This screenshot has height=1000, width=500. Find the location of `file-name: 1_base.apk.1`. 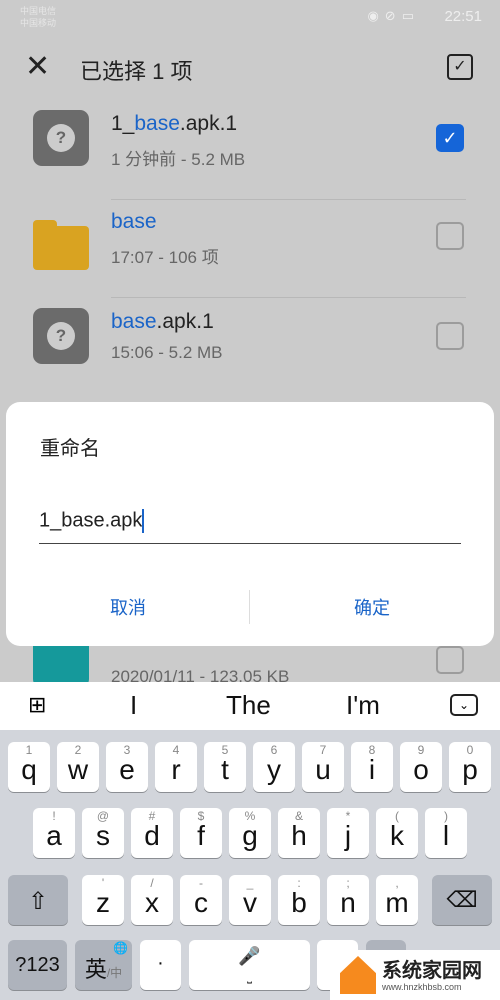

file-name: 1_base.apk.1 is located at coordinates (174, 123).